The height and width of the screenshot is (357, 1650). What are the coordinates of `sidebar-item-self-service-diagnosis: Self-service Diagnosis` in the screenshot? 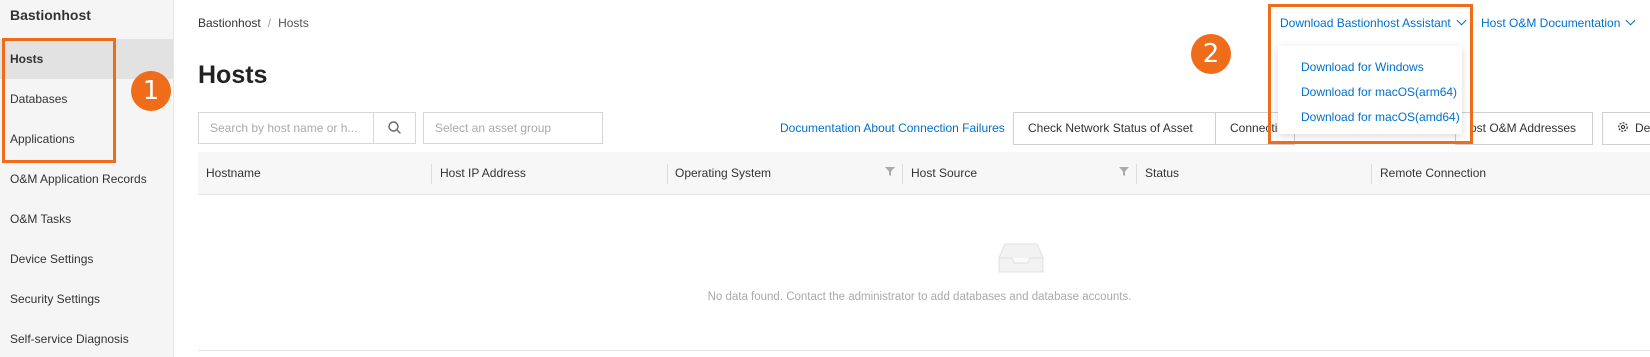 It's located at (86, 338).